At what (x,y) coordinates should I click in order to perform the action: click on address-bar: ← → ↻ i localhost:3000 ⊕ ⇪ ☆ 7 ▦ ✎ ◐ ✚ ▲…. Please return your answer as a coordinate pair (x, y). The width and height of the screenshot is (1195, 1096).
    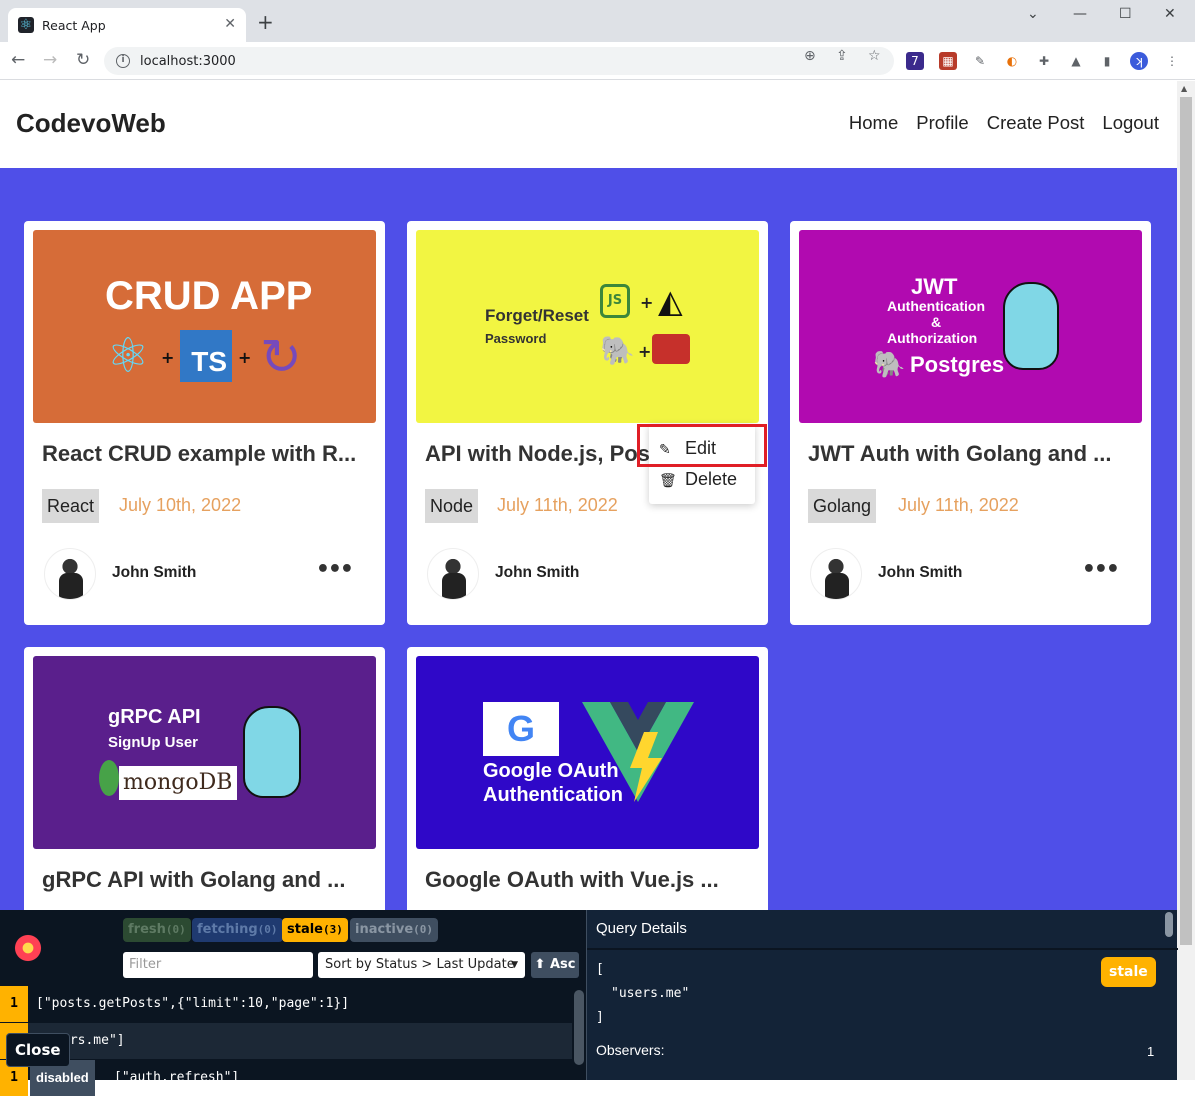
    Looking at the image, I should click on (597, 61).